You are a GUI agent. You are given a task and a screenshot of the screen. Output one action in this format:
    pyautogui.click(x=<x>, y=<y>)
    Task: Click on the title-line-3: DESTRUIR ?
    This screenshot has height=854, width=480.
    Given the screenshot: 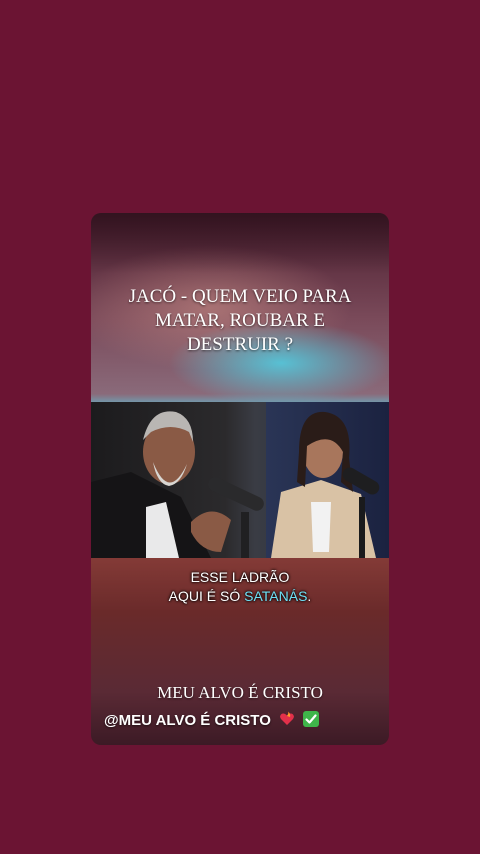 What is the action you would take?
    pyautogui.click(x=240, y=344)
    